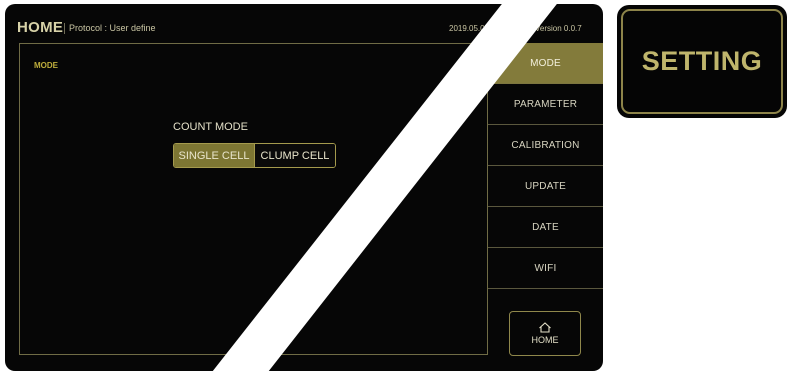 The height and width of the screenshot is (372, 789). What do you see at coordinates (46, 65) in the screenshot?
I see `section-label: MODE` at bounding box center [46, 65].